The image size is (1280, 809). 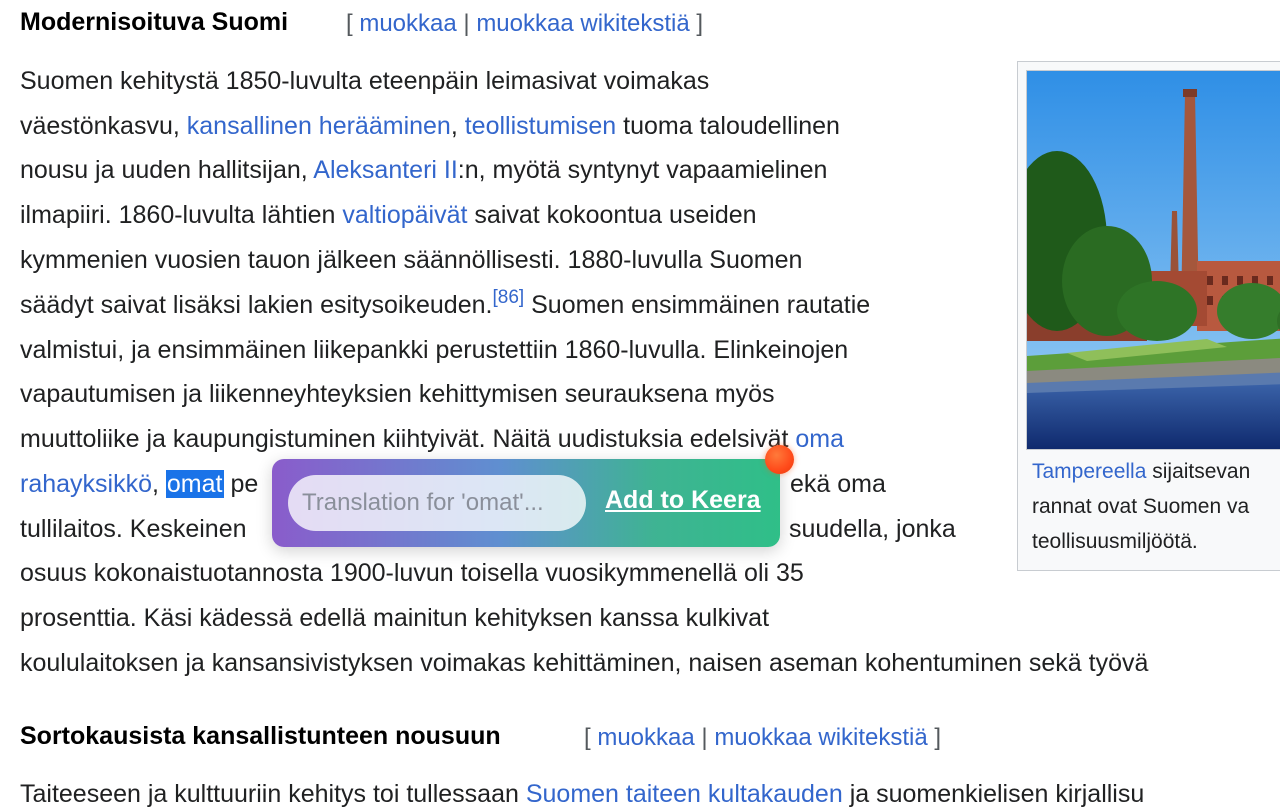 I want to click on text: :n, myötä syntynyt vapaamielinen, so click(x=642, y=170).